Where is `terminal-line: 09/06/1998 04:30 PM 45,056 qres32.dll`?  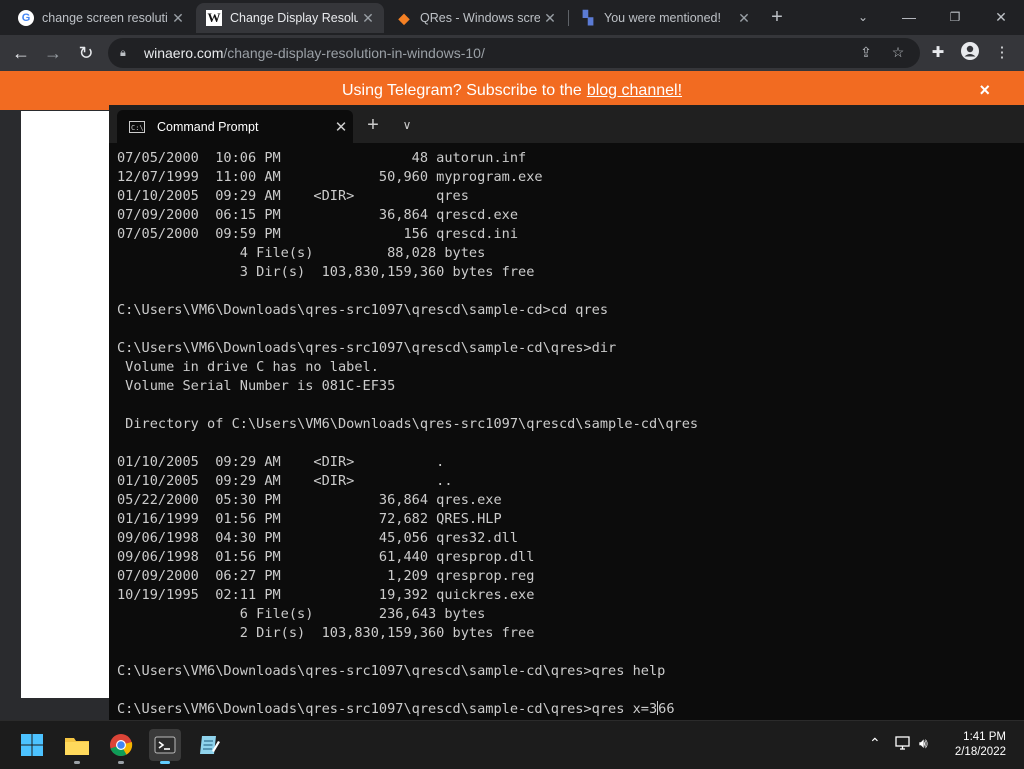
terminal-line: 09/06/1998 04:30 PM 45,056 qres32.dll is located at coordinates (318, 538).